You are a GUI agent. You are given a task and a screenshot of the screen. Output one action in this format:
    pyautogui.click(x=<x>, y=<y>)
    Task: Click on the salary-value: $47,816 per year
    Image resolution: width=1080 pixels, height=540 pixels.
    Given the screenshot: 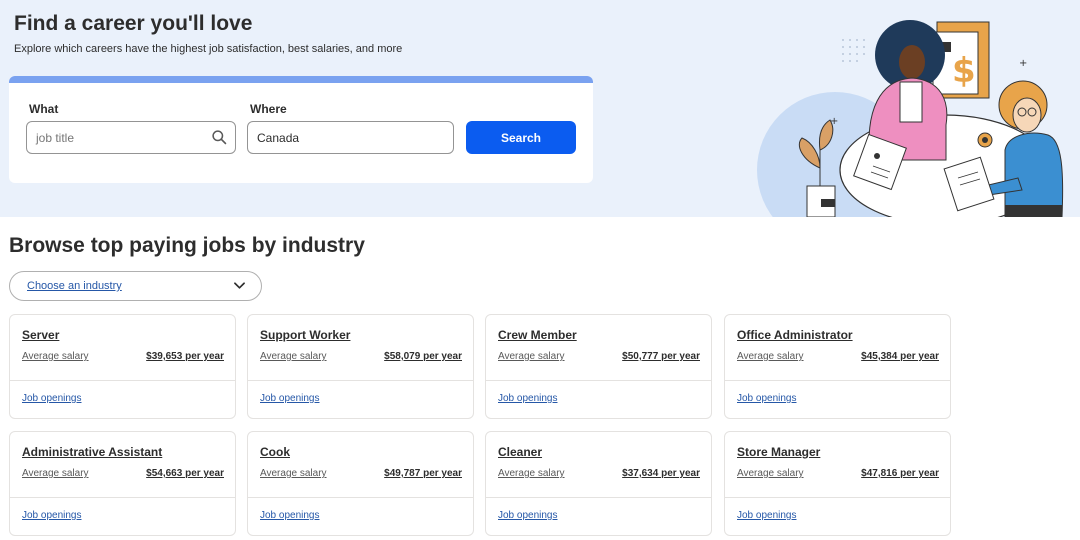 What is the action you would take?
    pyautogui.click(x=900, y=473)
    